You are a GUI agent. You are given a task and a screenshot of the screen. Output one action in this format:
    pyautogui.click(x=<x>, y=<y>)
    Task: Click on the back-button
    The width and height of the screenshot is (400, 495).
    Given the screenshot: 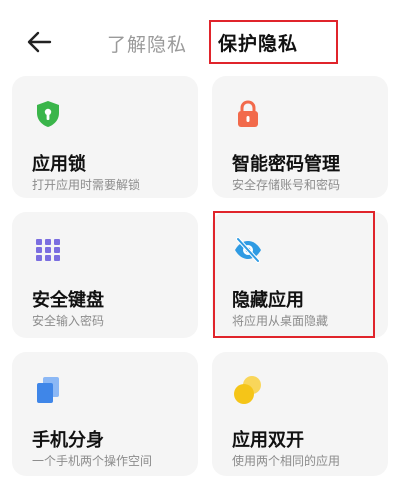 What is the action you would take?
    pyautogui.click(x=40, y=42)
    